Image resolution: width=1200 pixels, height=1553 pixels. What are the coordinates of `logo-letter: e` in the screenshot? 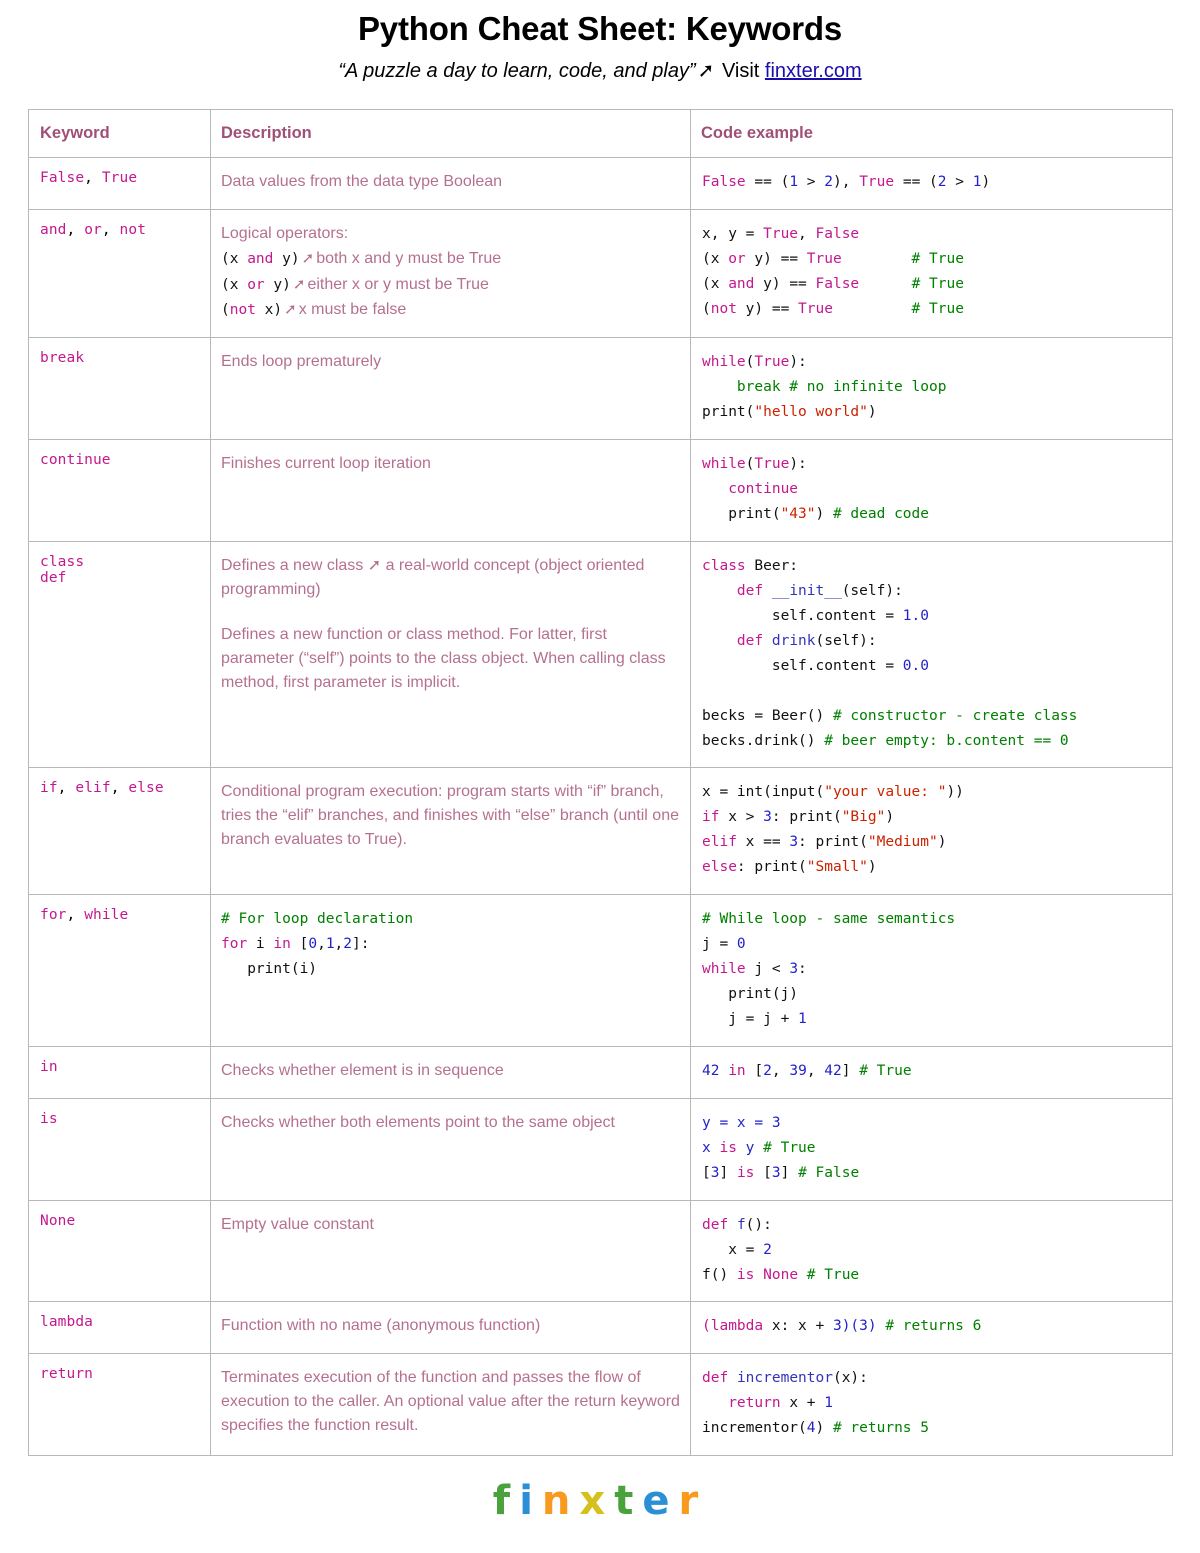 It's located at (660, 1501).